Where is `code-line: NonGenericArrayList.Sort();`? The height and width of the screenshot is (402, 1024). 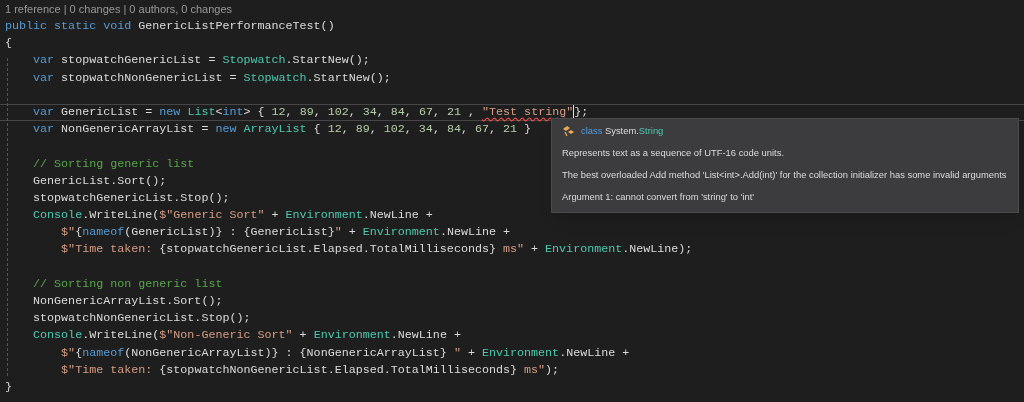
code-line: NonGenericArrayList.Sort(); is located at coordinates (127, 301).